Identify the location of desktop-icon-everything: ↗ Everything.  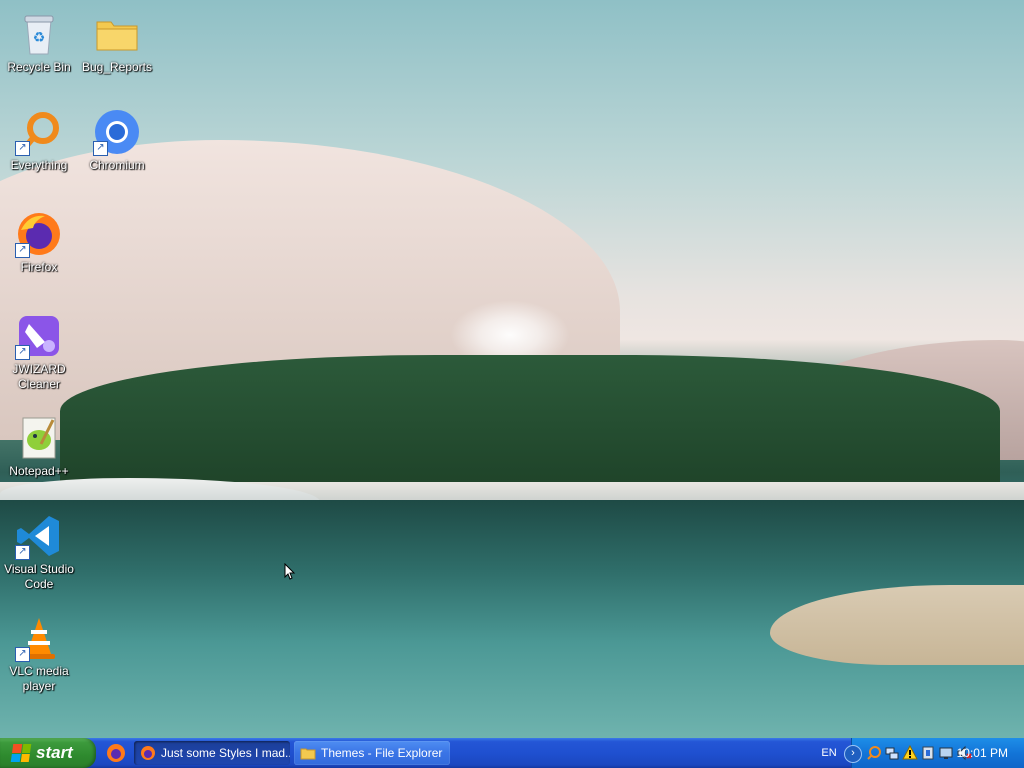
(39, 140).